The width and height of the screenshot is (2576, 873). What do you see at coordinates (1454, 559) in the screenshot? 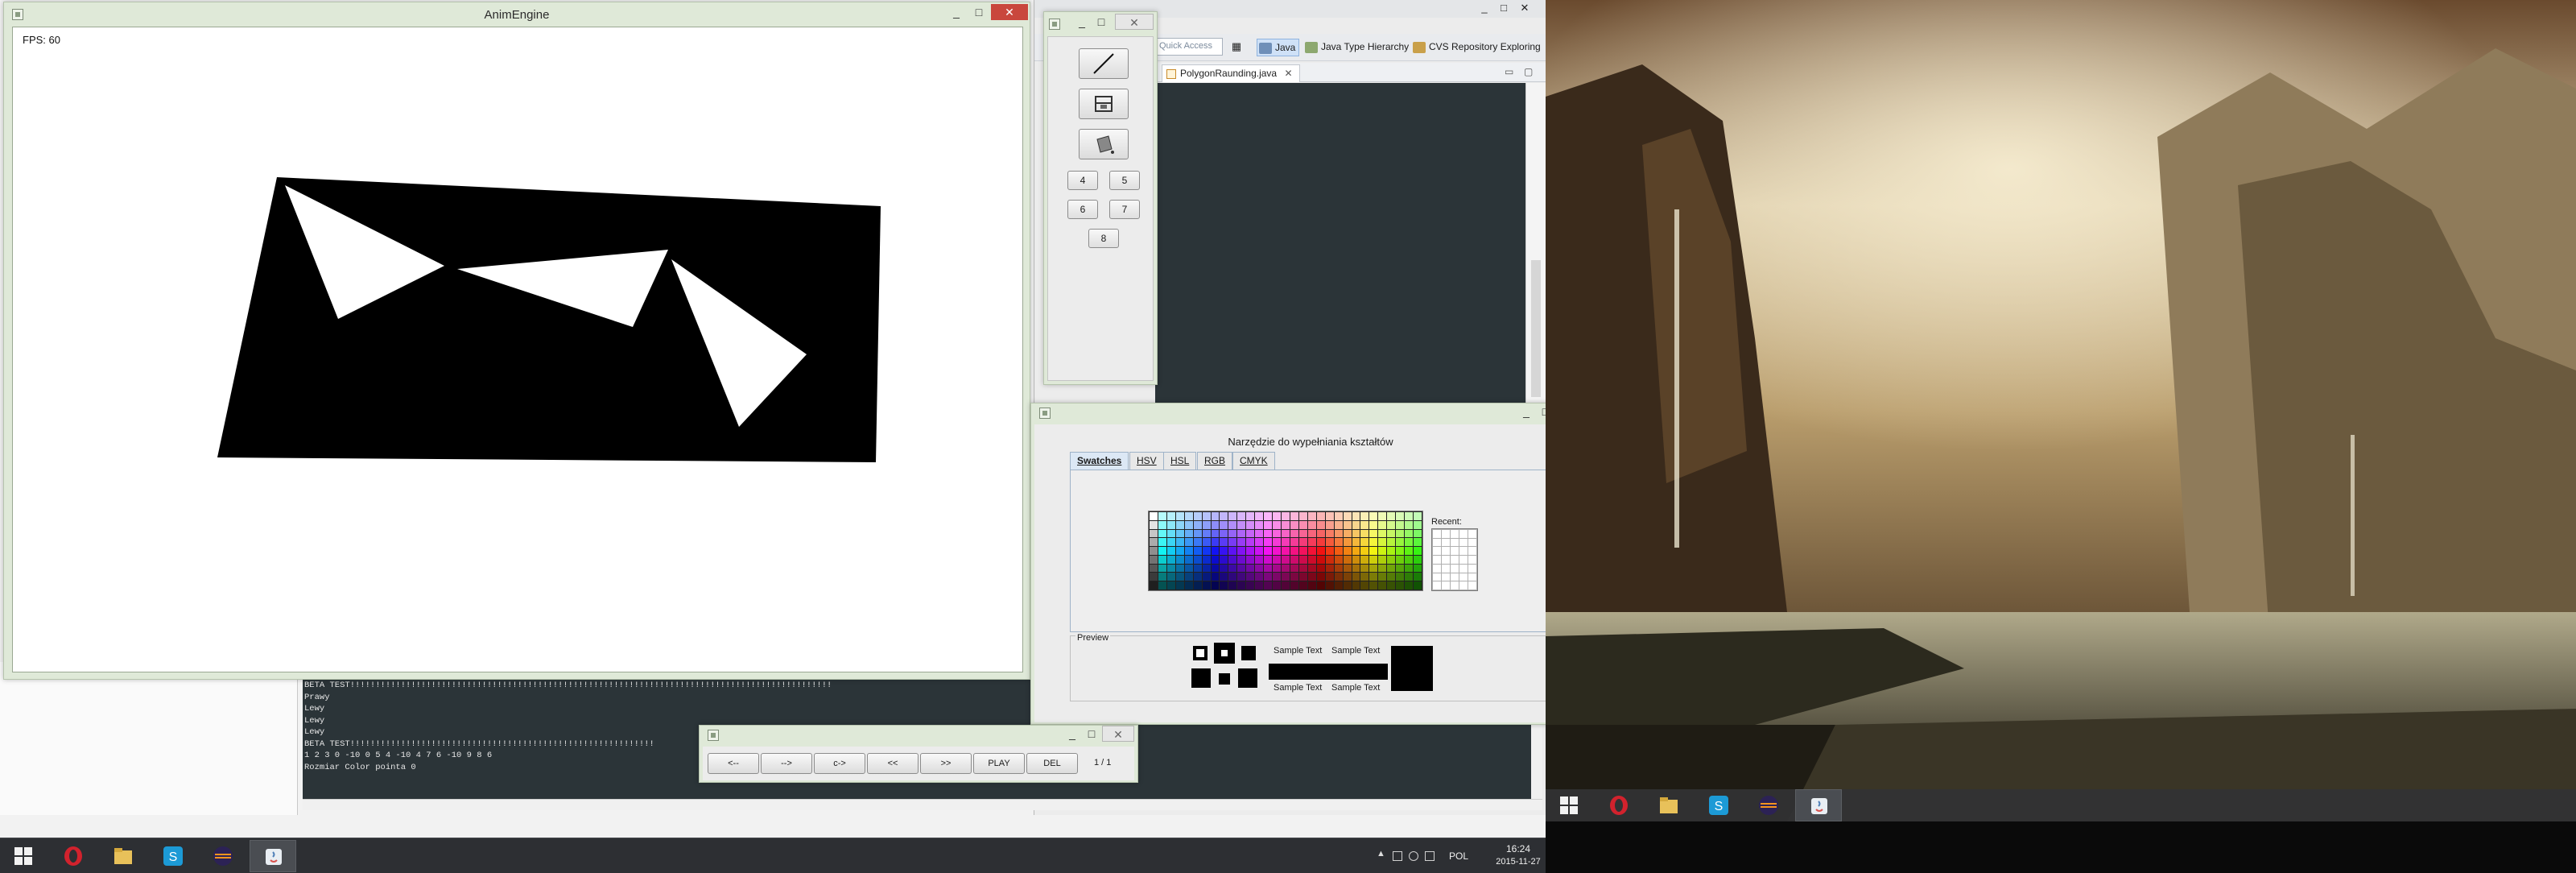
I see `recent-swatch-grid` at bounding box center [1454, 559].